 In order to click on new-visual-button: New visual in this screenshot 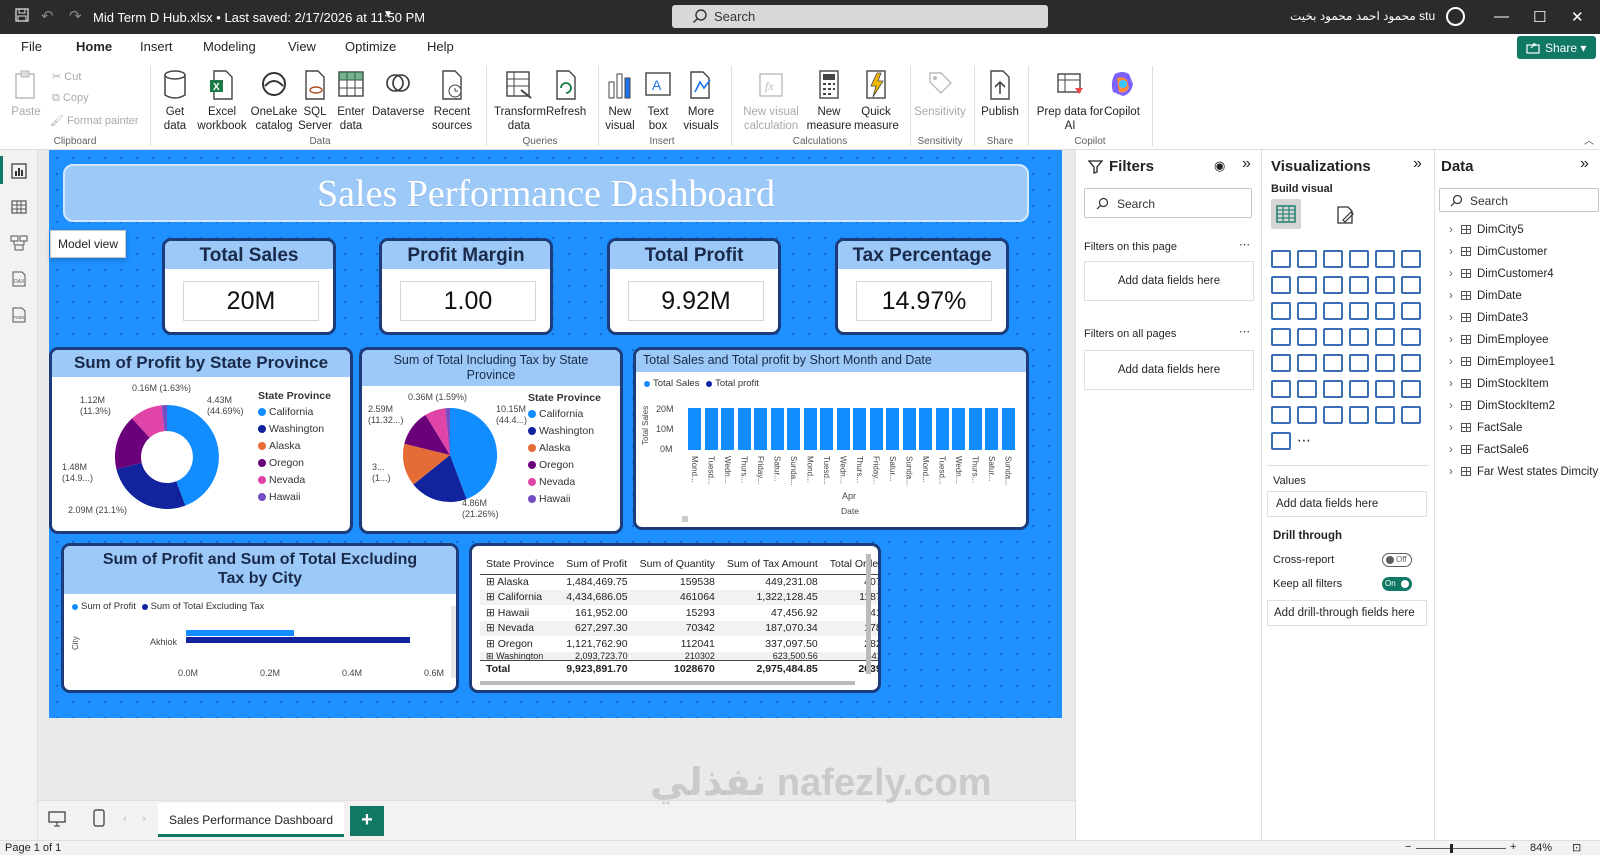, I will do `click(620, 100)`.